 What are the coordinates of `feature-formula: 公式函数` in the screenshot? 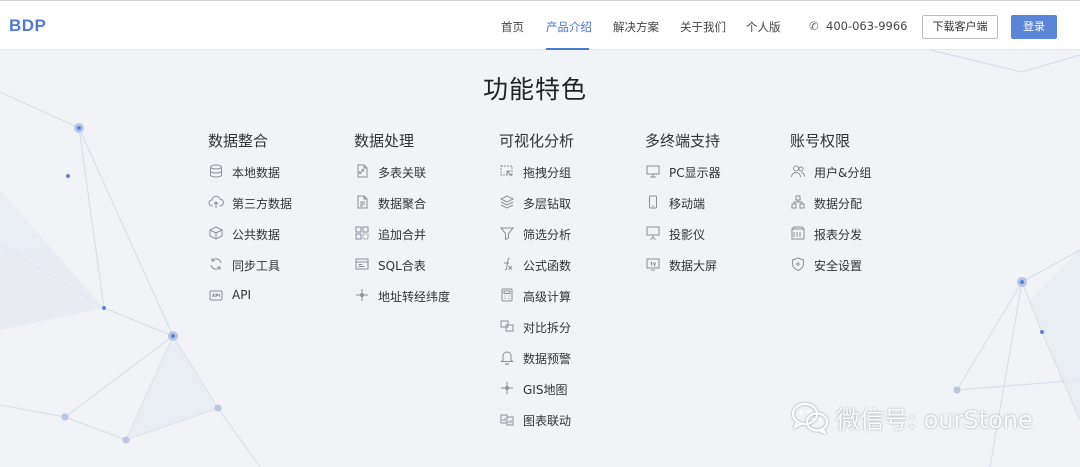 It's located at (536, 272).